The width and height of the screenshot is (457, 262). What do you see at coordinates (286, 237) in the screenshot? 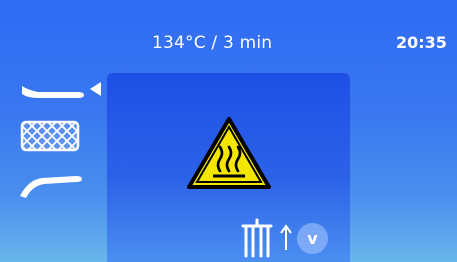
I see `arrow-up-icon` at bounding box center [286, 237].